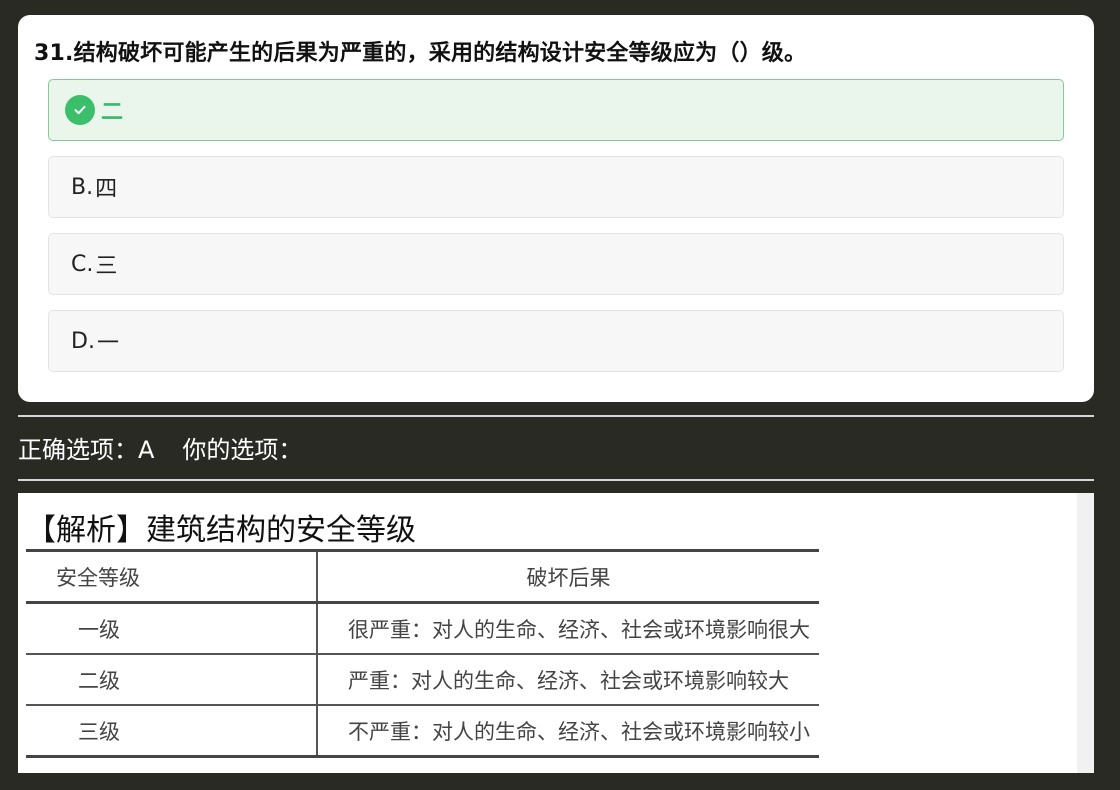  I want to click on question-title: 31.结构破坏可能产生的后果为严重的，采用的结构设计安全等级应为（）级。, so click(420, 53).